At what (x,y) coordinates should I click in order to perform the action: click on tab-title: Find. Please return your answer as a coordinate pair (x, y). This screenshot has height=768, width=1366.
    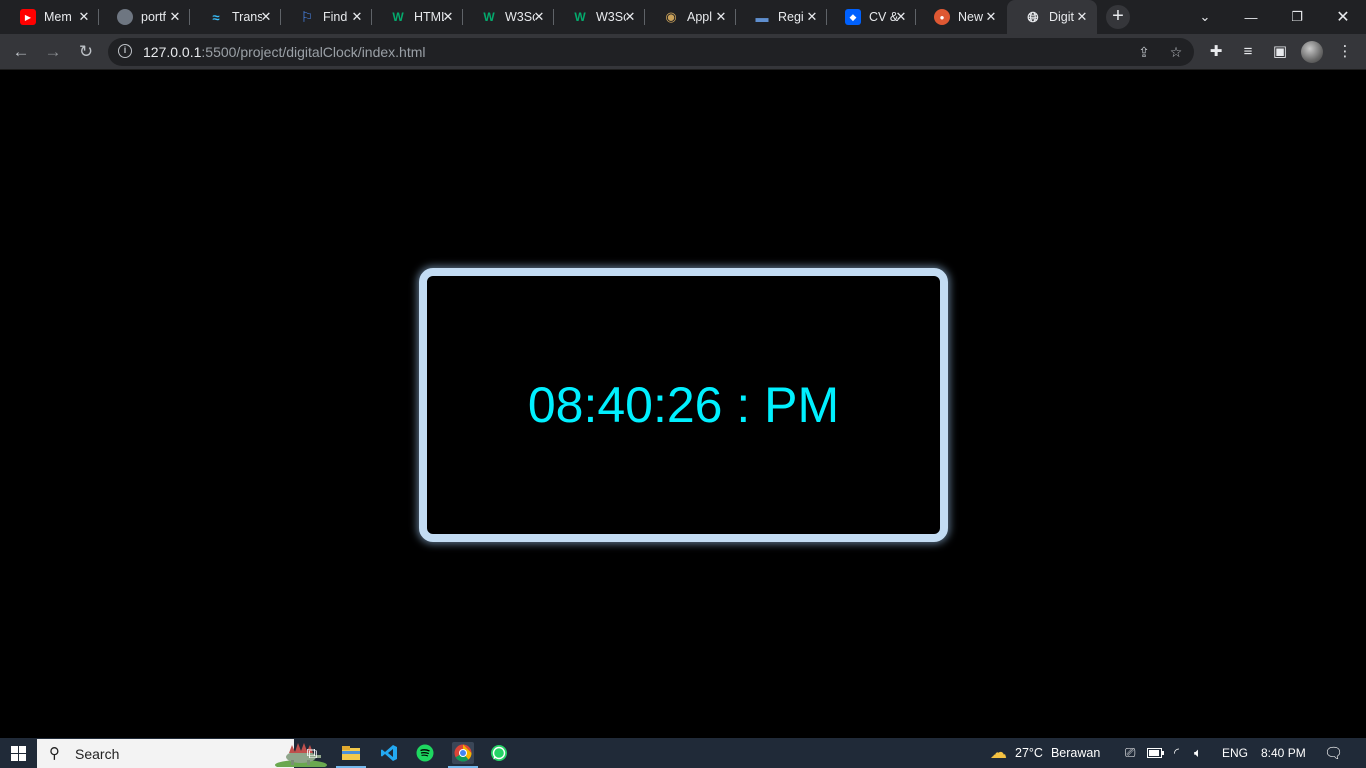
    Looking at the image, I should click on (335, 17).